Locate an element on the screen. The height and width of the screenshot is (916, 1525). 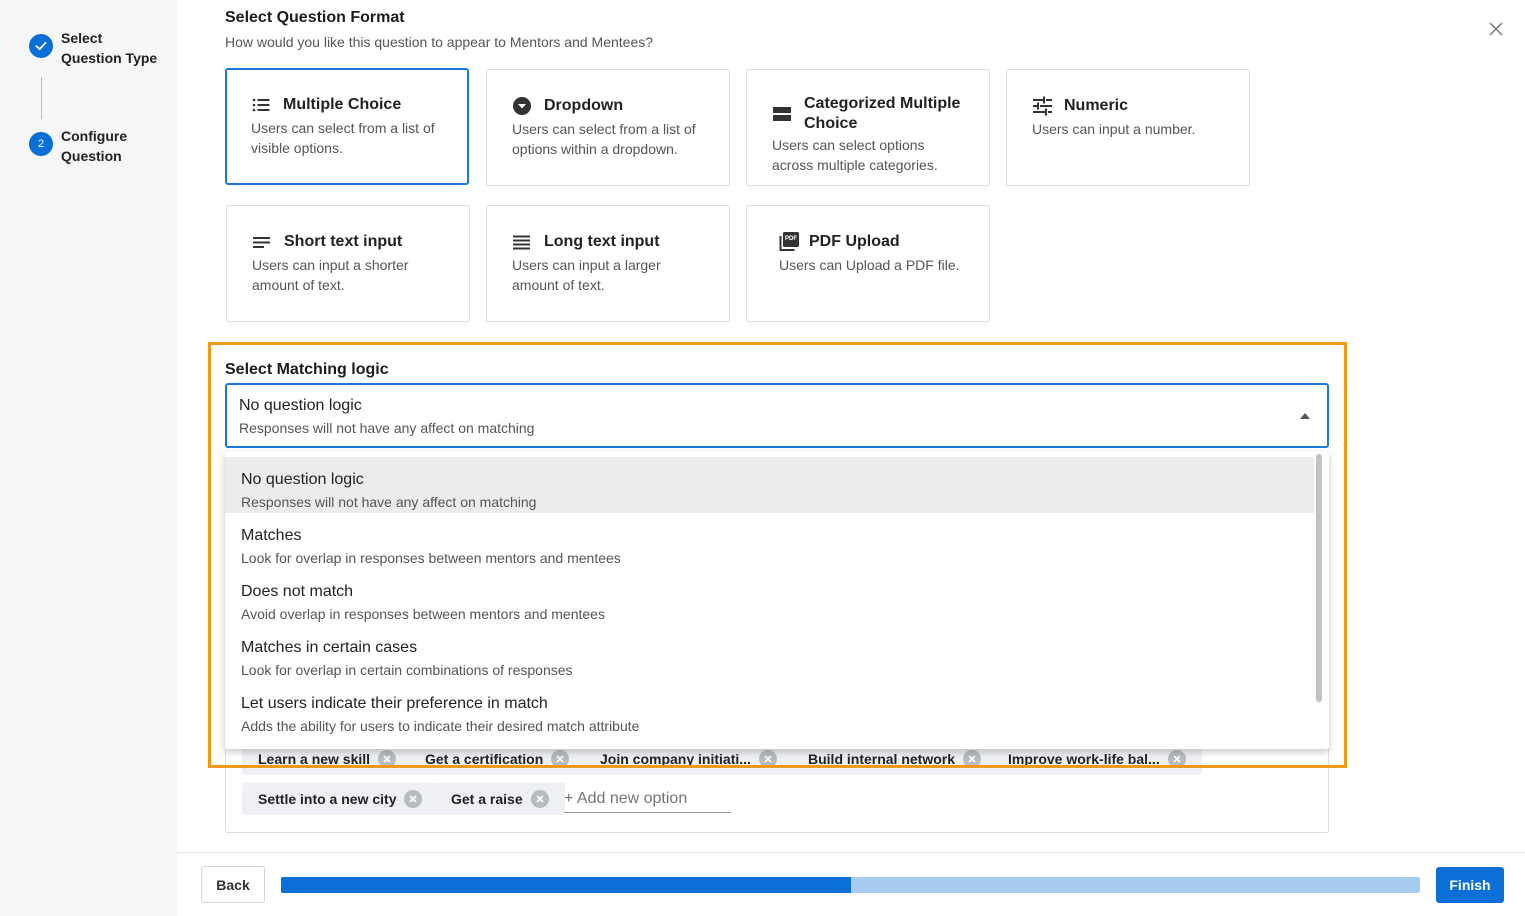
close-icon is located at coordinates (1496, 29).